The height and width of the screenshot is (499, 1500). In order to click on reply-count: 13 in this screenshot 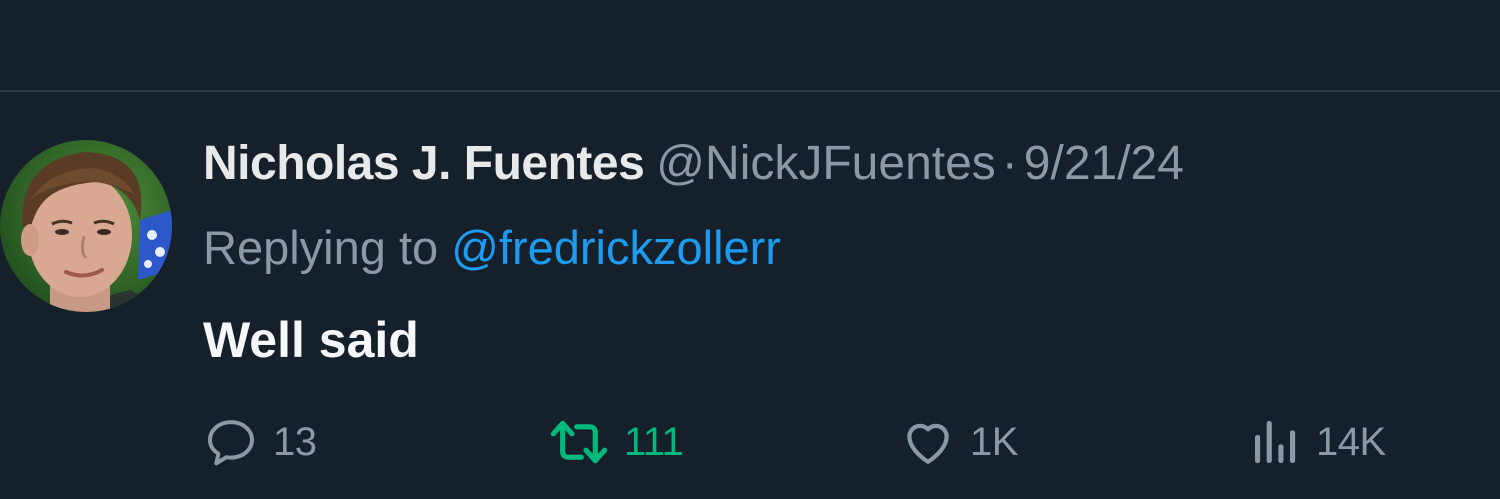, I will do `click(295, 441)`.